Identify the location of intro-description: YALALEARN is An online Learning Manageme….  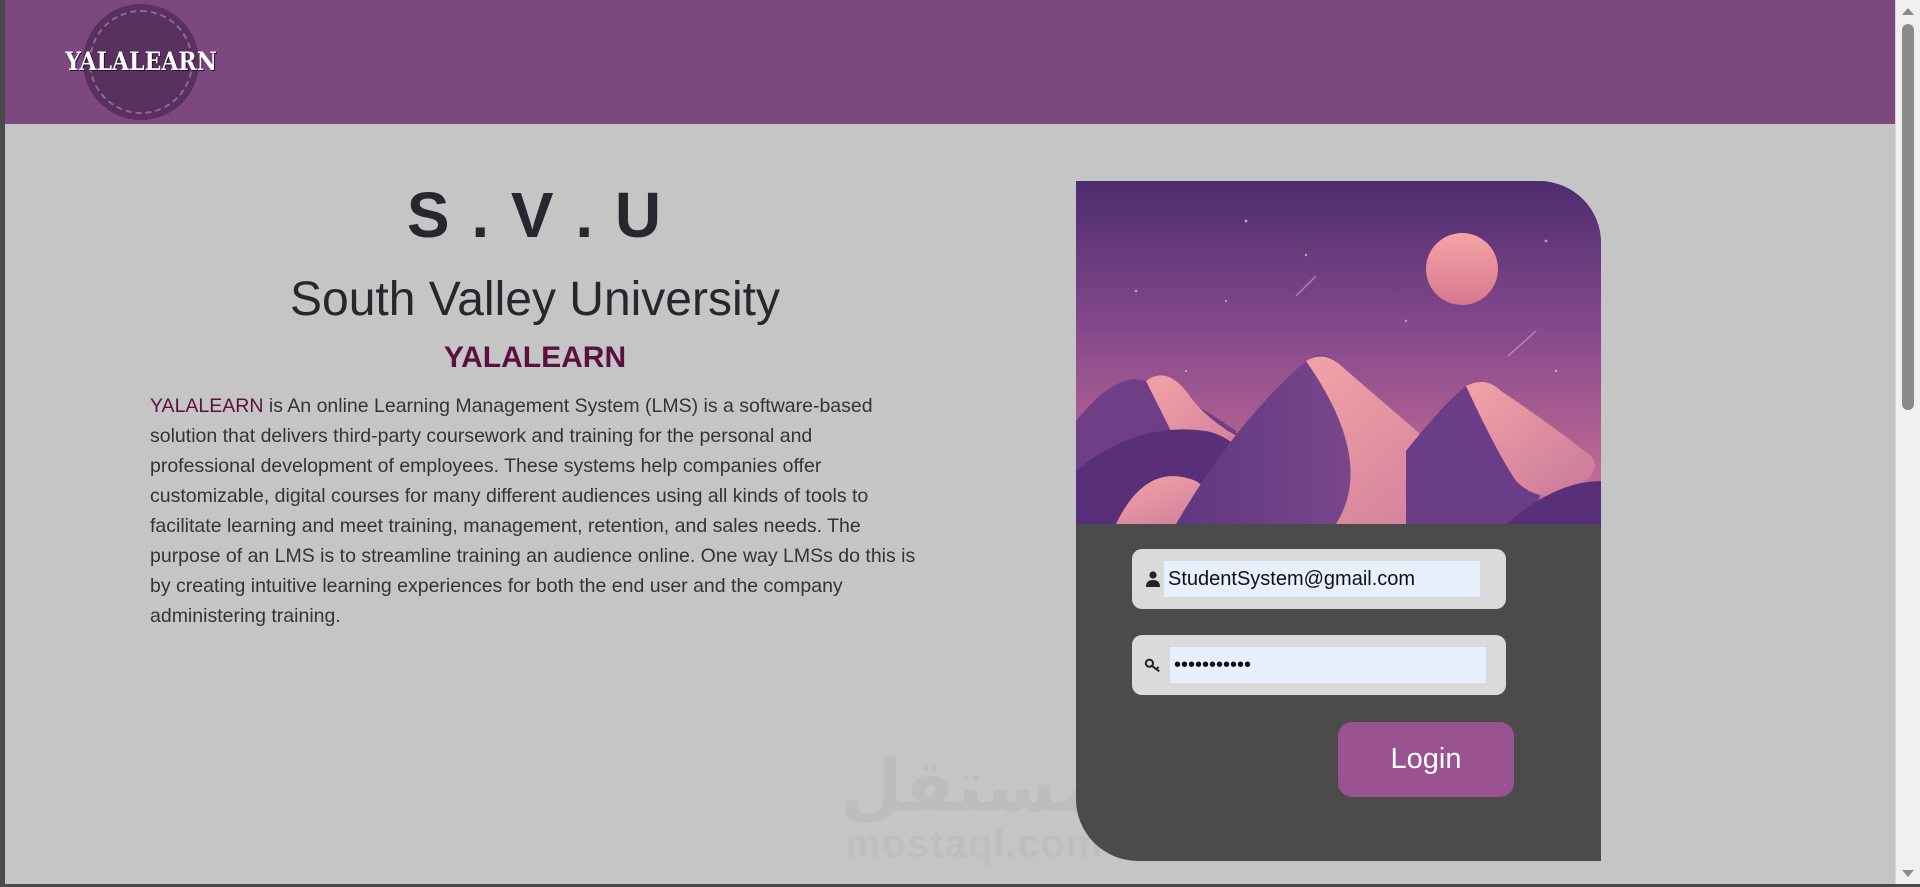
(535, 511).